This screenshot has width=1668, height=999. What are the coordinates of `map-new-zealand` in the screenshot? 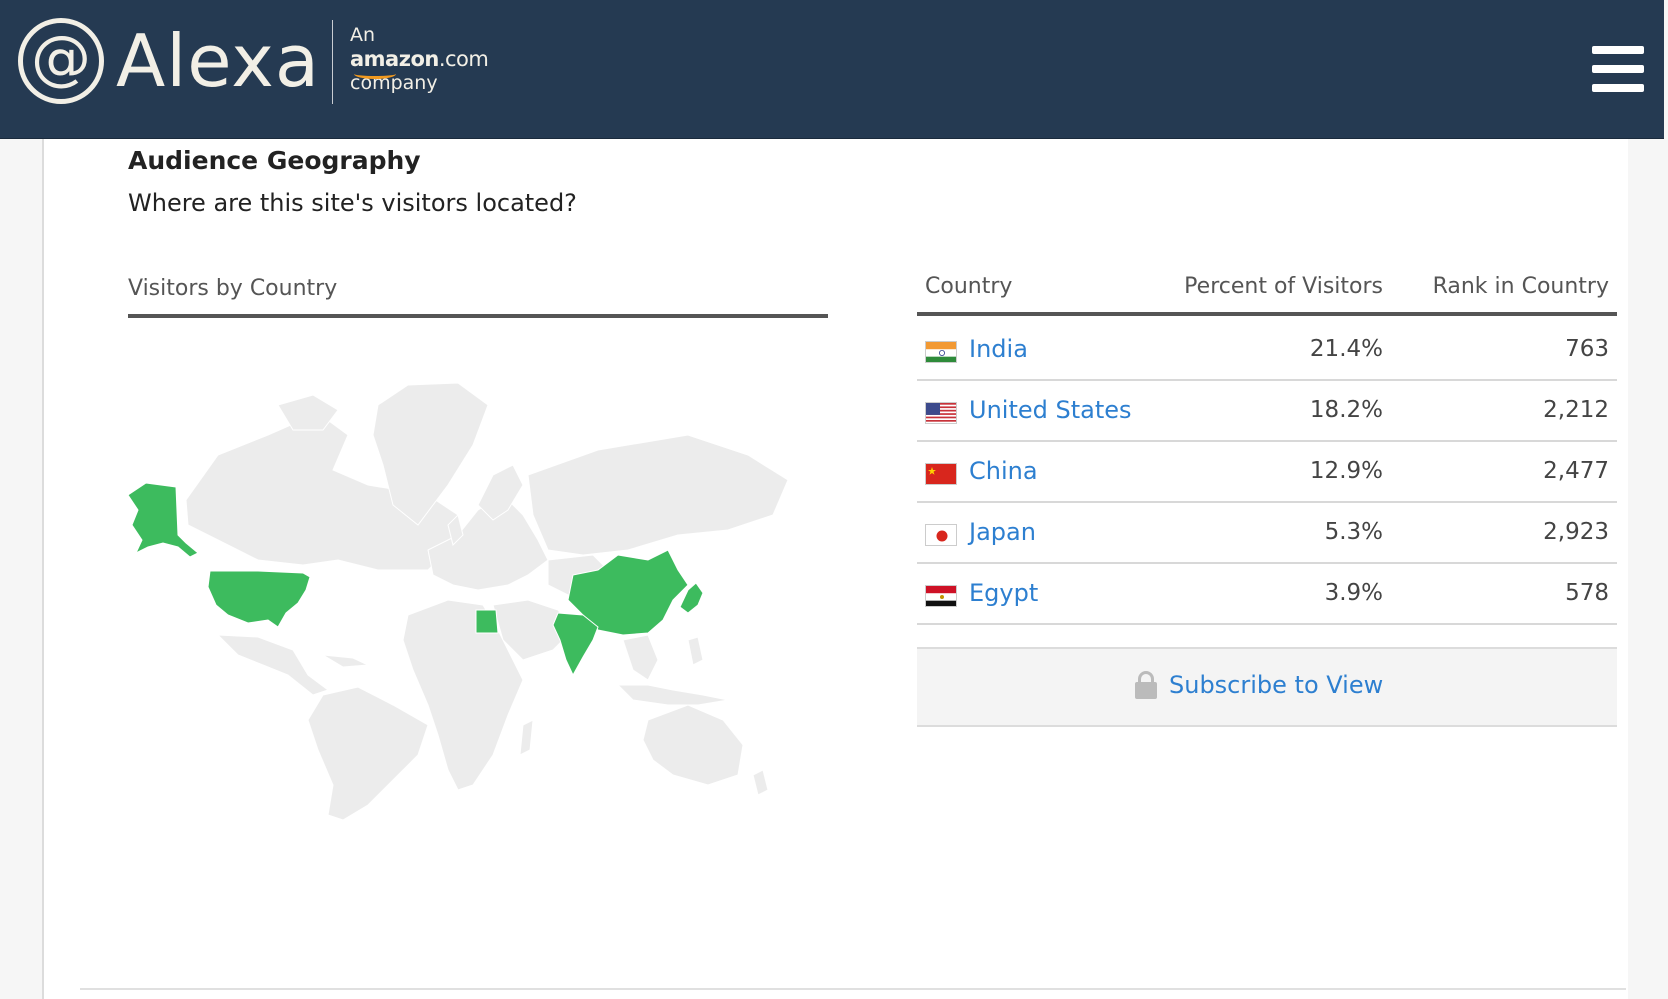 It's located at (760, 782).